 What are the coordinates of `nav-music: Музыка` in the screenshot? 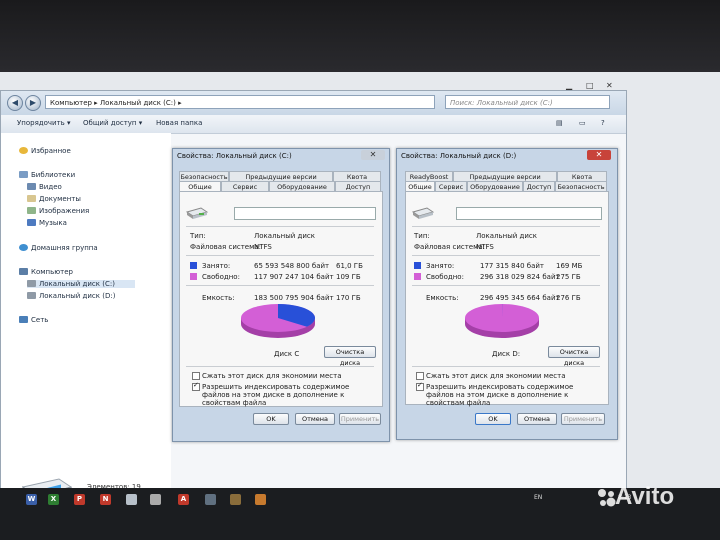 It's located at (47, 223).